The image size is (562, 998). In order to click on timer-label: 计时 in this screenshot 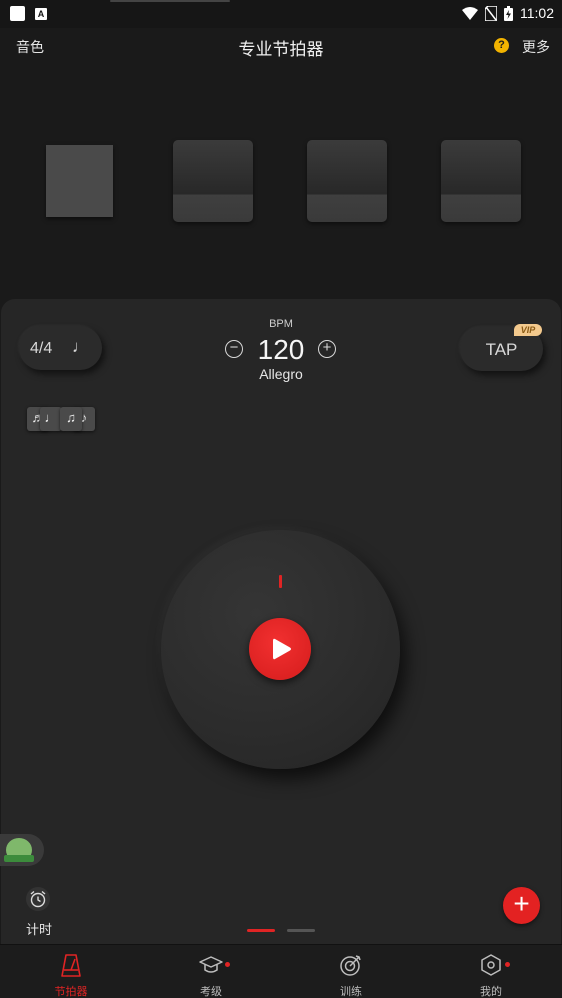, I will do `click(39, 928)`.